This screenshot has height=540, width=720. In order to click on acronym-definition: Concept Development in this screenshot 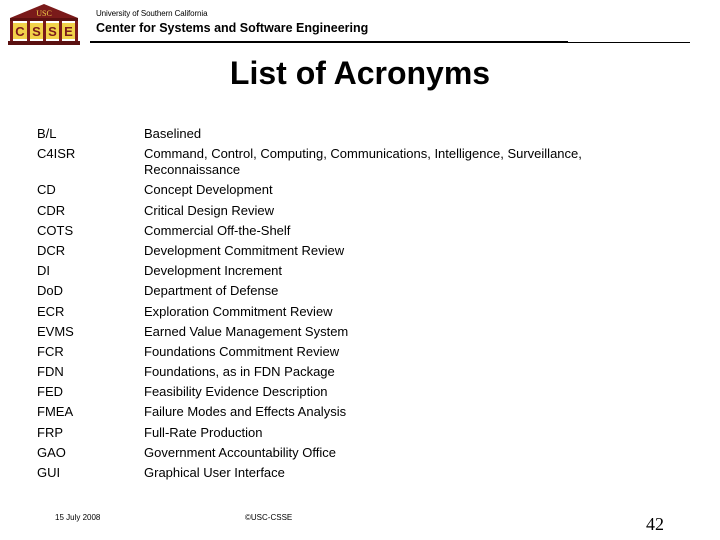, I will do `click(208, 190)`.